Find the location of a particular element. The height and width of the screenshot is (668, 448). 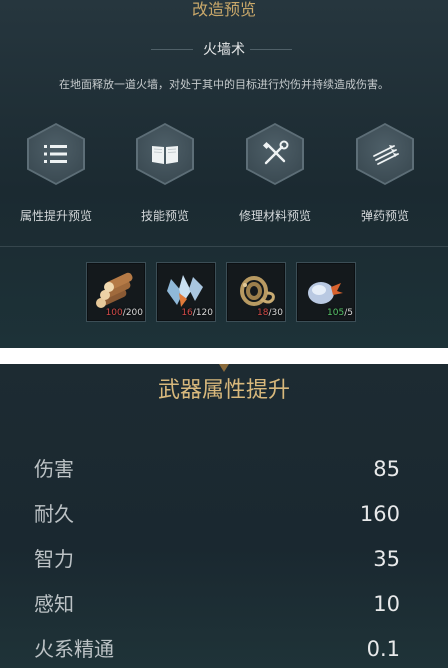

stat-name: 火系精通 is located at coordinates (74, 649).